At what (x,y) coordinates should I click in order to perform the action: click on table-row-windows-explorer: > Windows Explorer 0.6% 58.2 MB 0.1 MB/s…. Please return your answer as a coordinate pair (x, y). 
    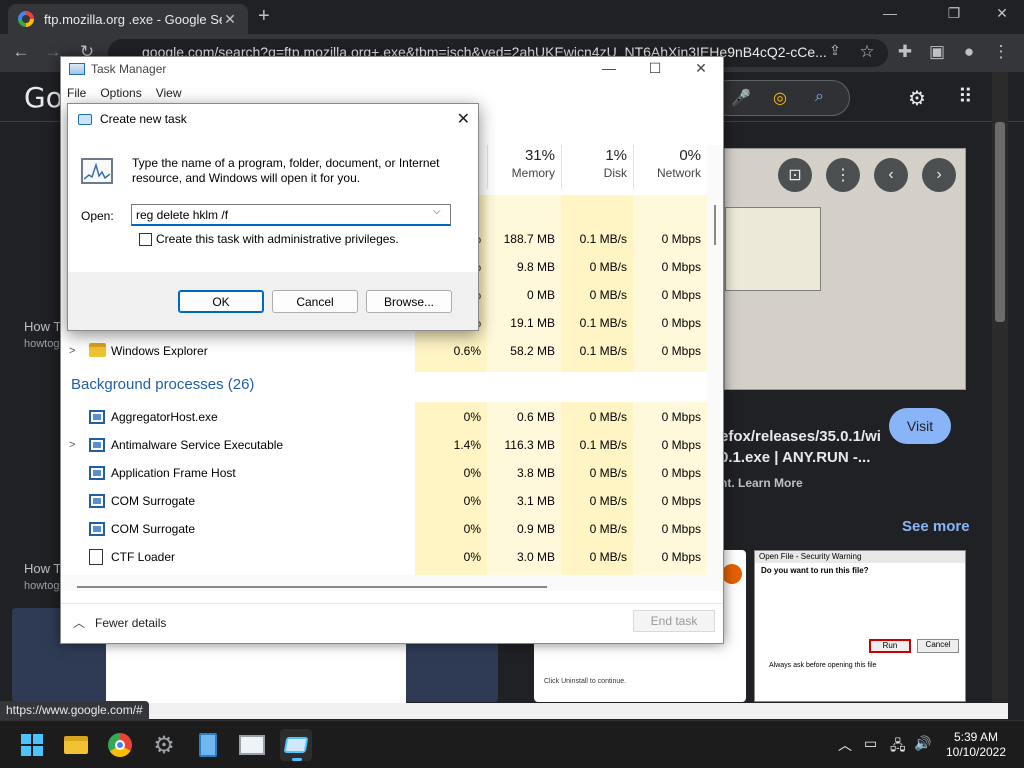
    Looking at the image, I should click on (384, 351).